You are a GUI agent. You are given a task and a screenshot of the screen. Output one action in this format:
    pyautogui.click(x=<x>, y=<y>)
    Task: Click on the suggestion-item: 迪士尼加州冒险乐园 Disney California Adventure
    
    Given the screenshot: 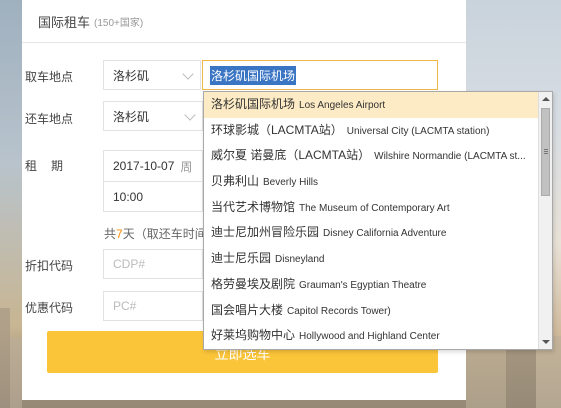 What is the action you would take?
    pyautogui.click(x=371, y=233)
    